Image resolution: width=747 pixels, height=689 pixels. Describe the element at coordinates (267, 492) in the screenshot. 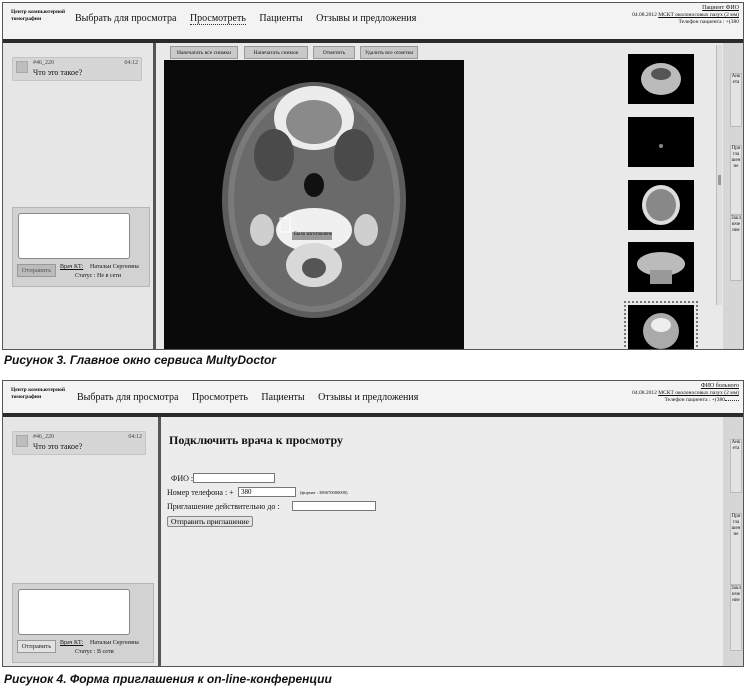

I see `phone-input` at that location.